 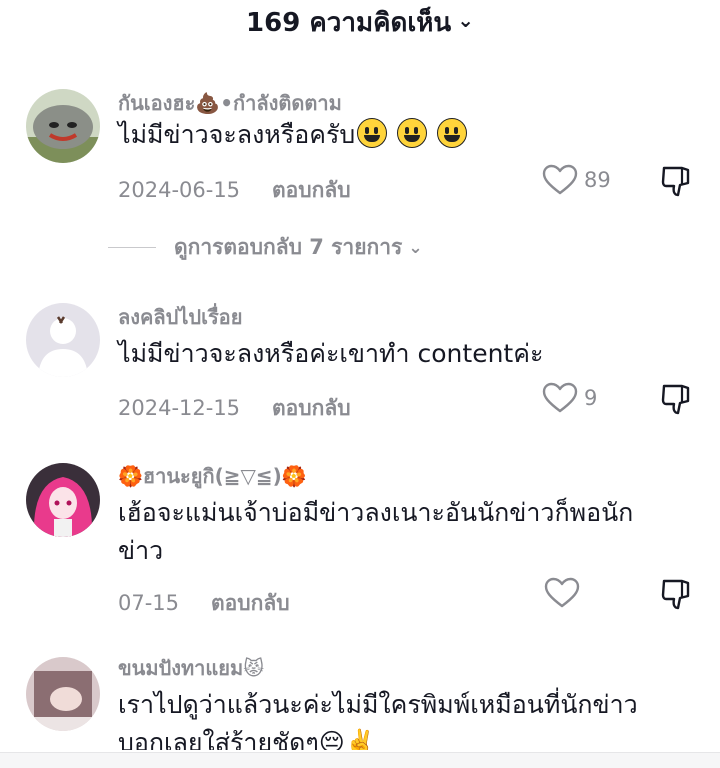 I want to click on comment-date: 2024-12-15, so click(x=179, y=408).